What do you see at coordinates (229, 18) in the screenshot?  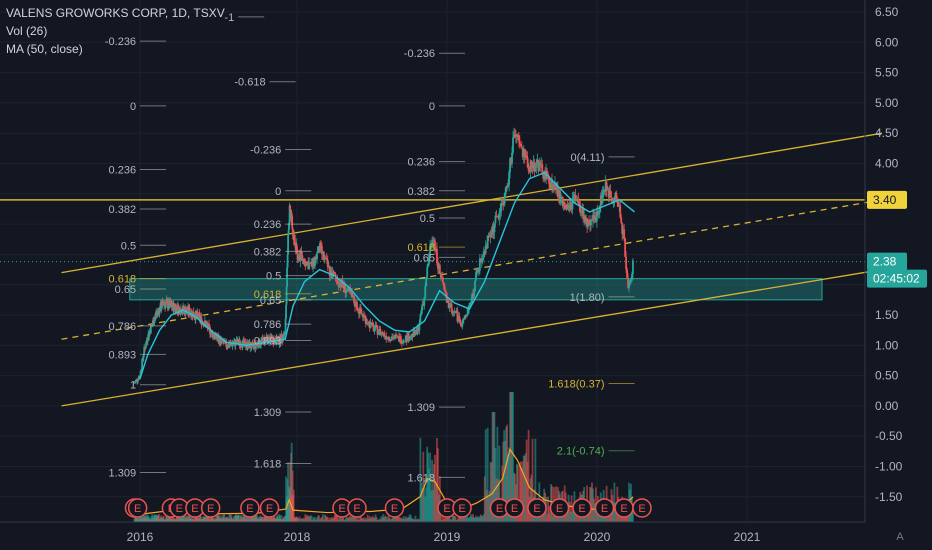 I see `fib-level-label: -1` at bounding box center [229, 18].